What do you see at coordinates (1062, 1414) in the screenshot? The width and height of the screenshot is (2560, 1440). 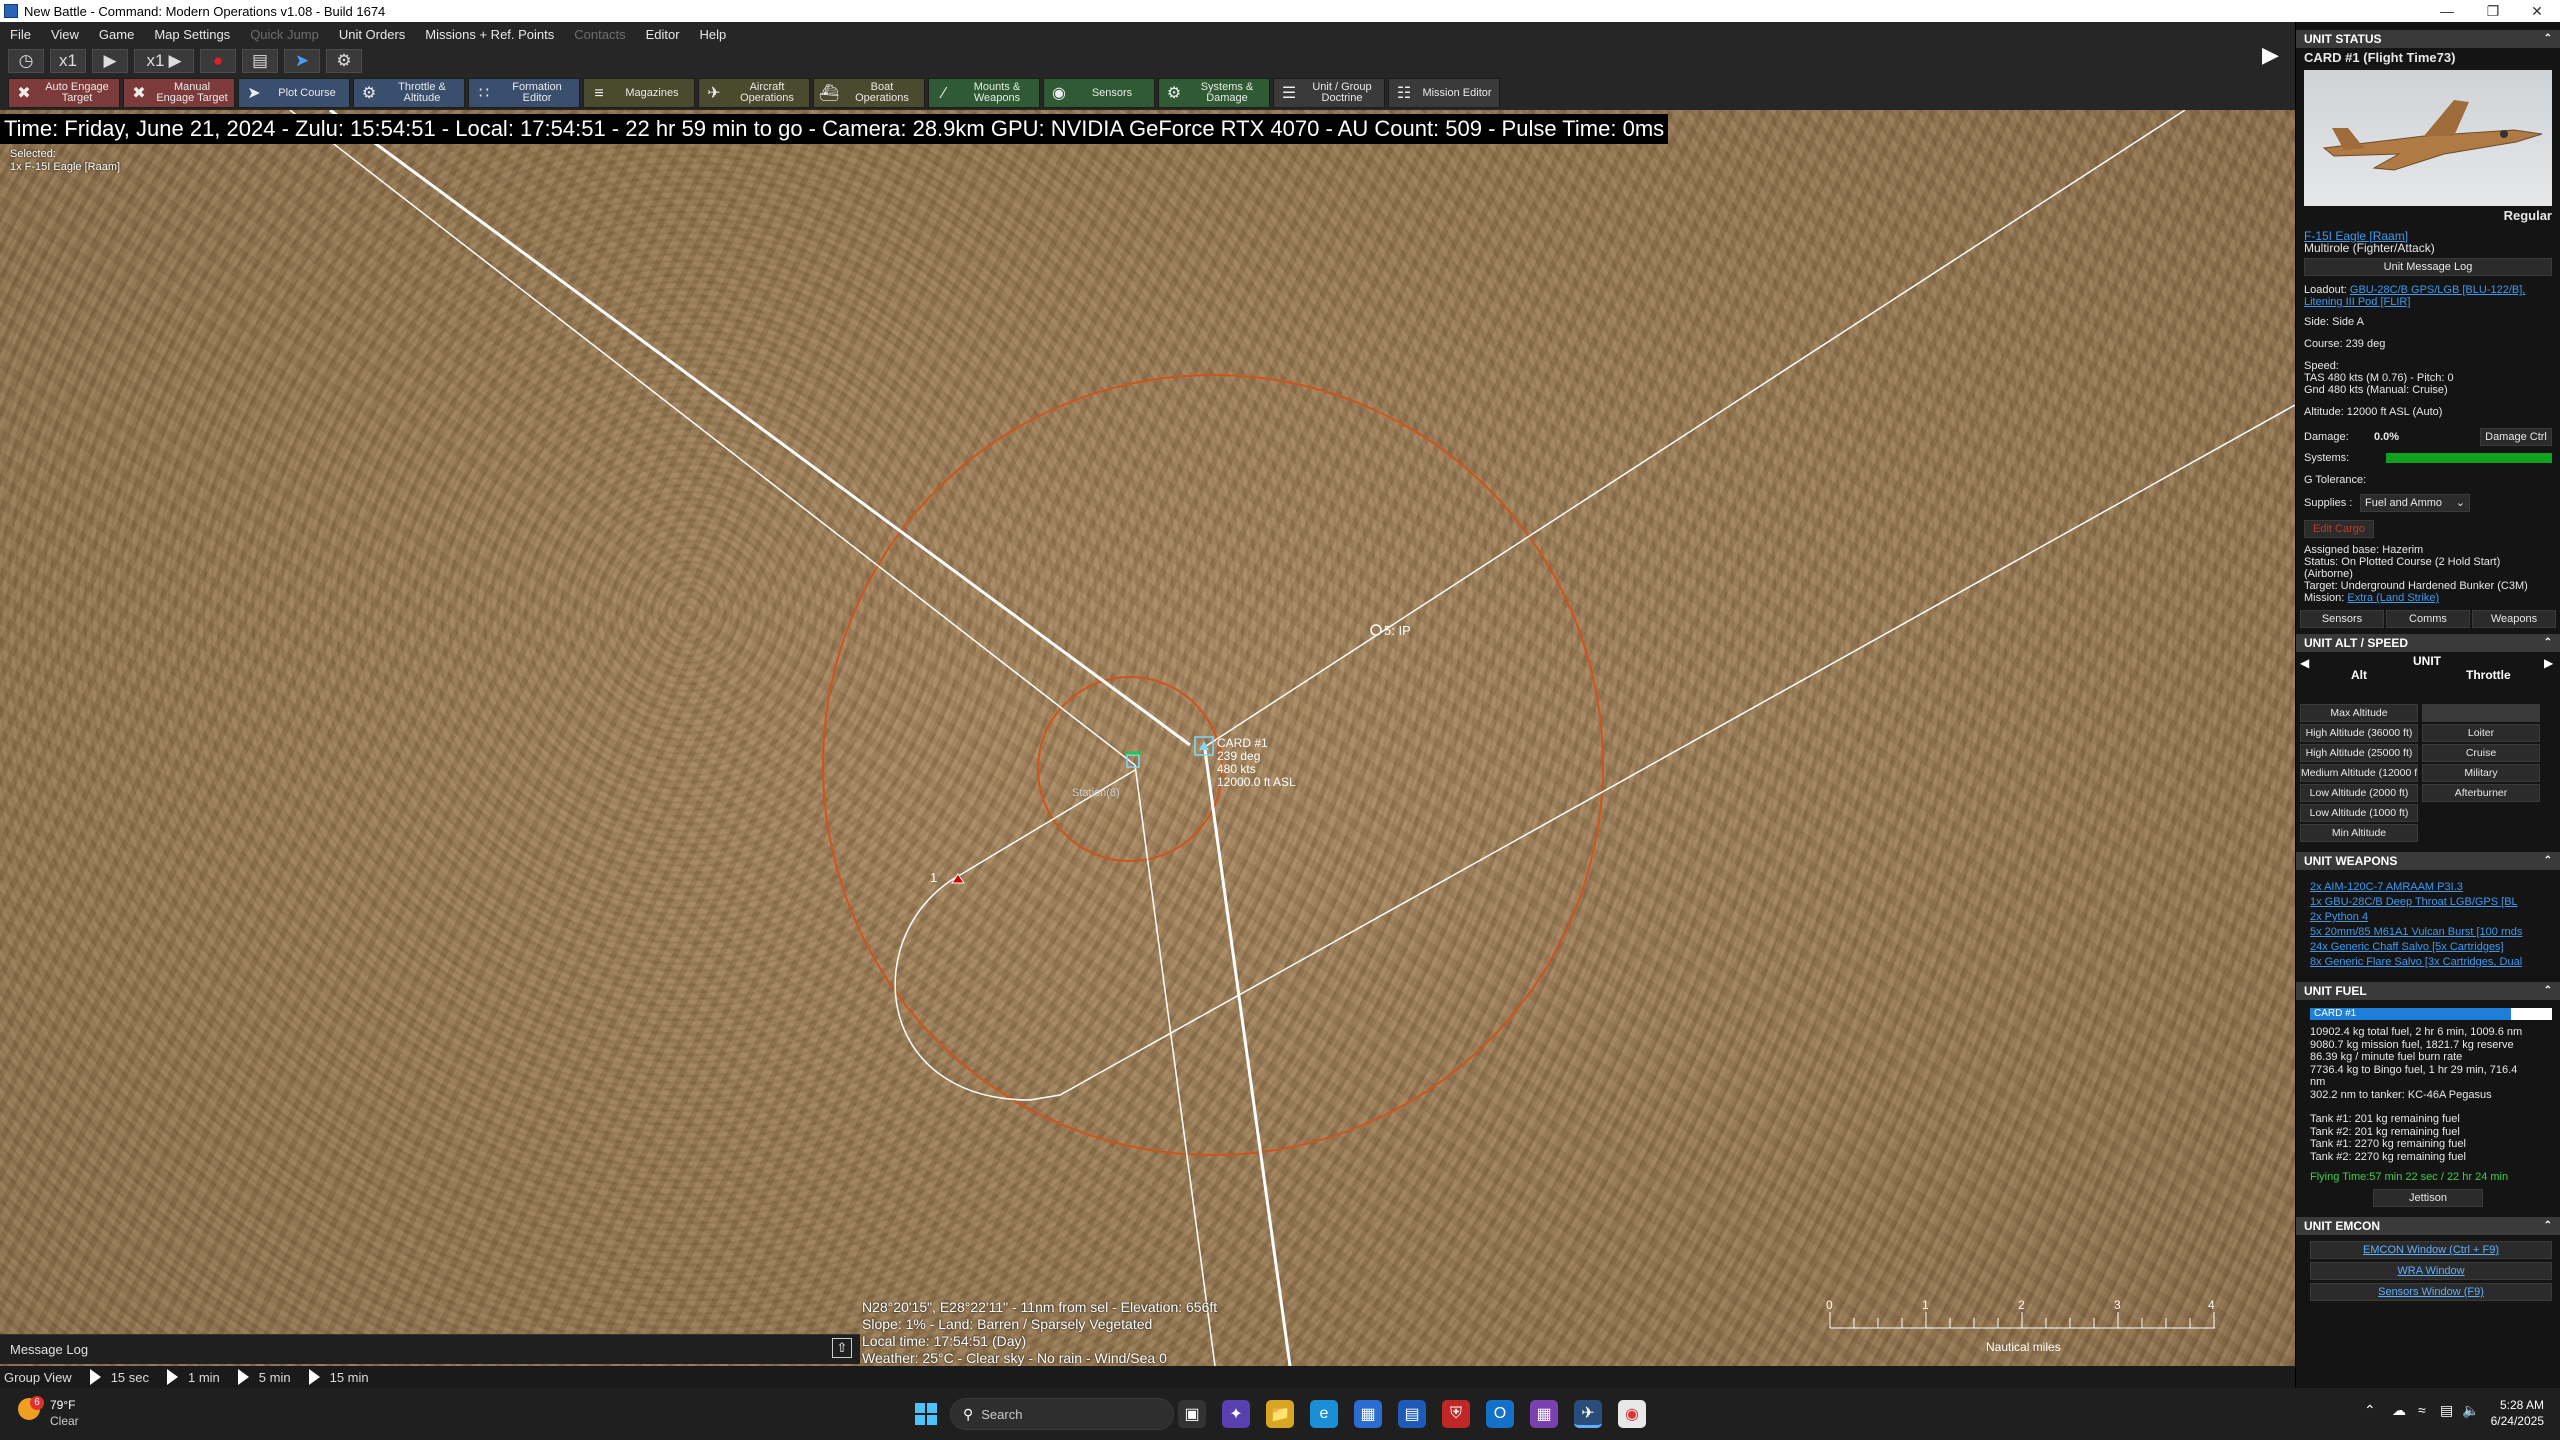 I see `taskbar-search: ⚲ Search` at bounding box center [1062, 1414].